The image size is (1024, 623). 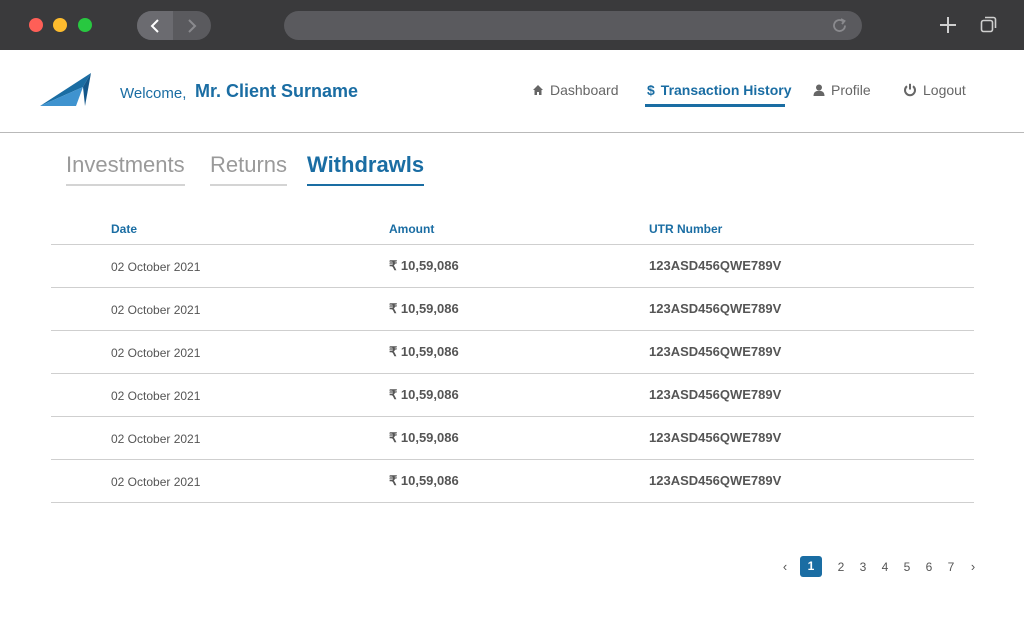 What do you see at coordinates (973, 566) in the screenshot?
I see `next-page-button: ›` at bounding box center [973, 566].